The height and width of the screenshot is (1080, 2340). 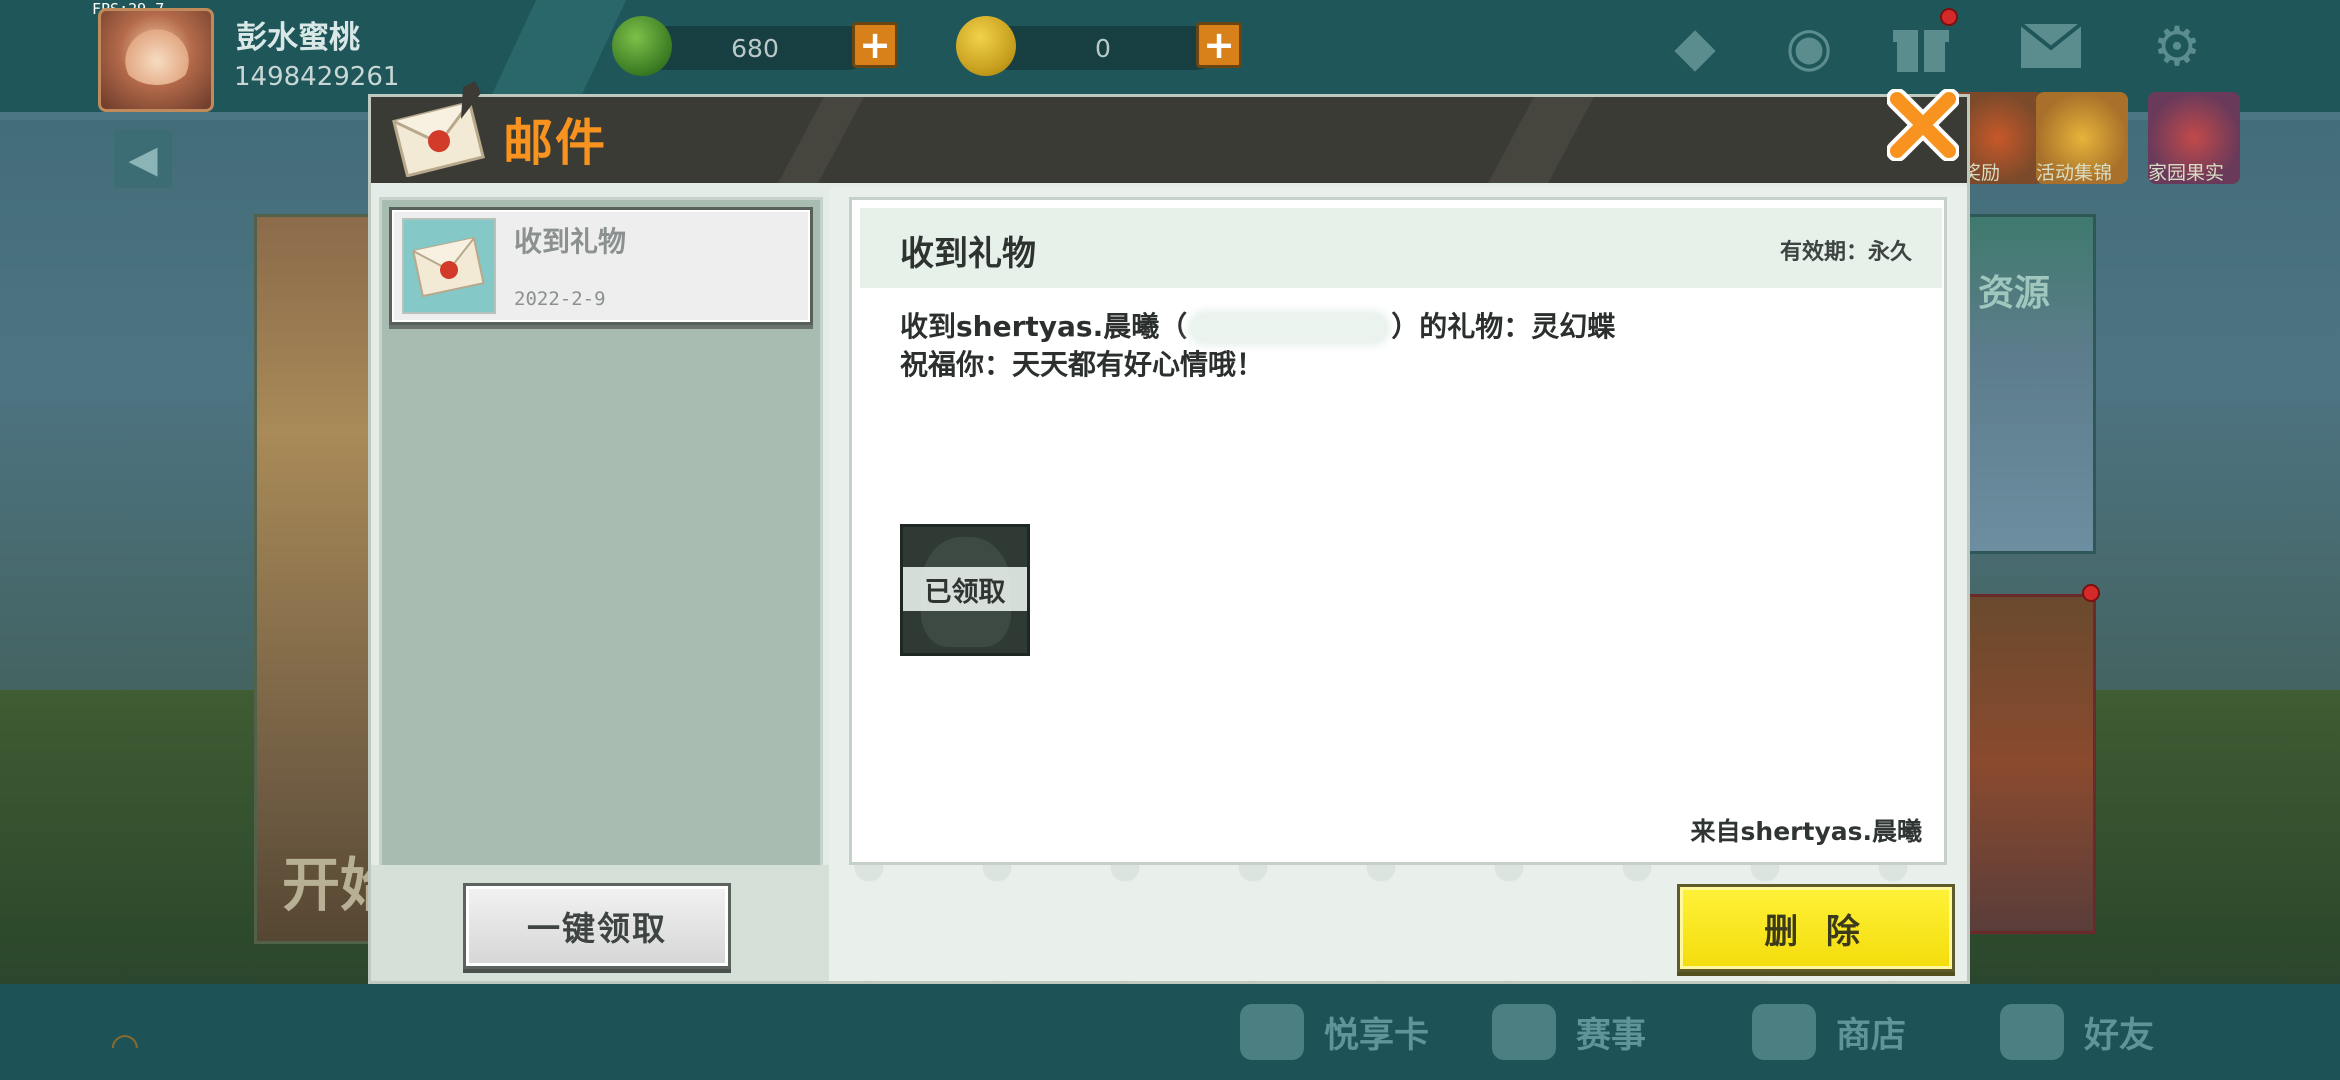 What do you see at coordinates (1082, 364) in the screenshot?
I see `mail-body-line-2: 祝福你：天天都有好心情哦！` at bounding box center [1082, 364].